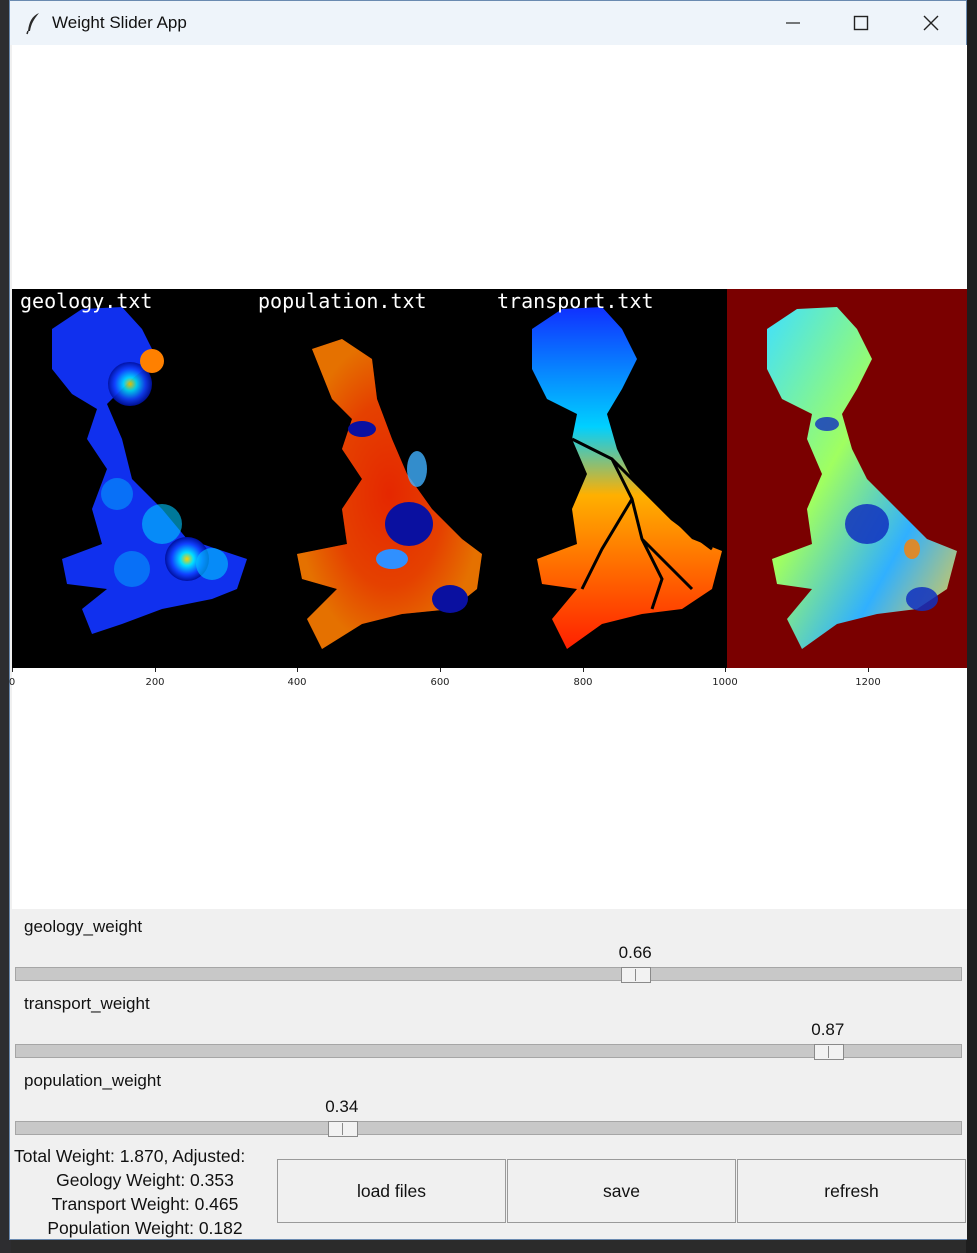 The height and width of the screenshot is (1253, 977). I want to click on refresh-button: refresh, so click(851, 1191).